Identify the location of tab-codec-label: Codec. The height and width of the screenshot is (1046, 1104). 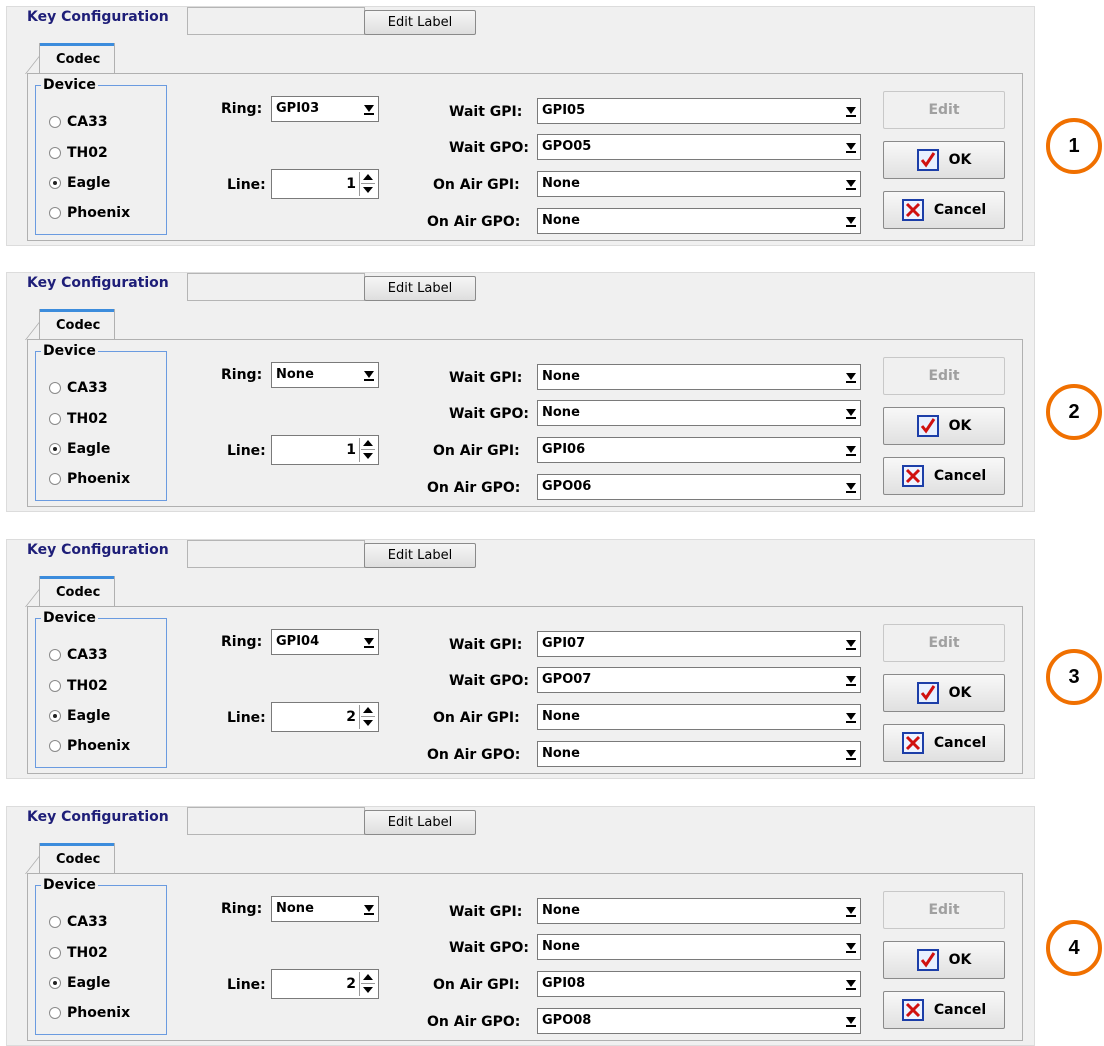
(78, 325).